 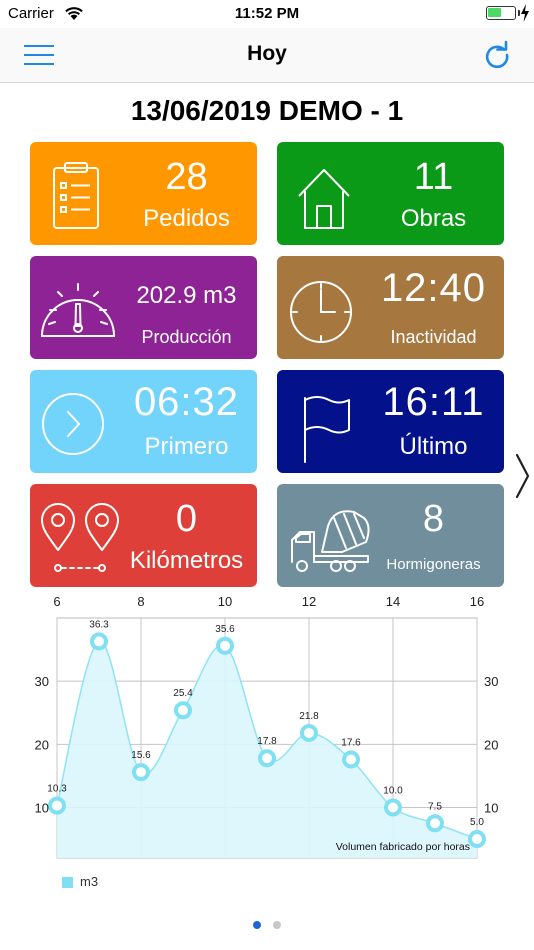 What do you see at coordinates (321, 312) in the screenshot?
I see `clock-icon` at bounding box center [321, 312].